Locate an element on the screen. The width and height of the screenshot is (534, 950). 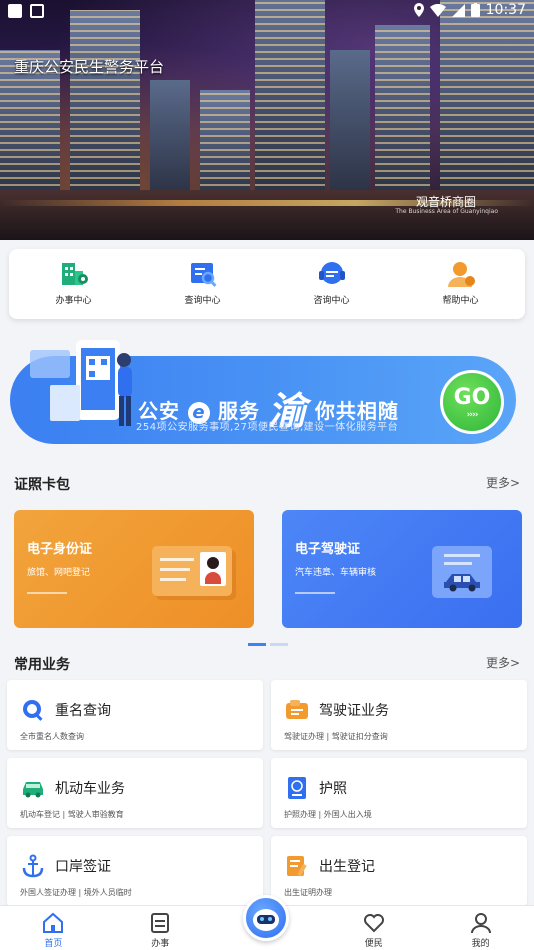
quick-item-label: 办事中心 is located at coordinates (73, 301).